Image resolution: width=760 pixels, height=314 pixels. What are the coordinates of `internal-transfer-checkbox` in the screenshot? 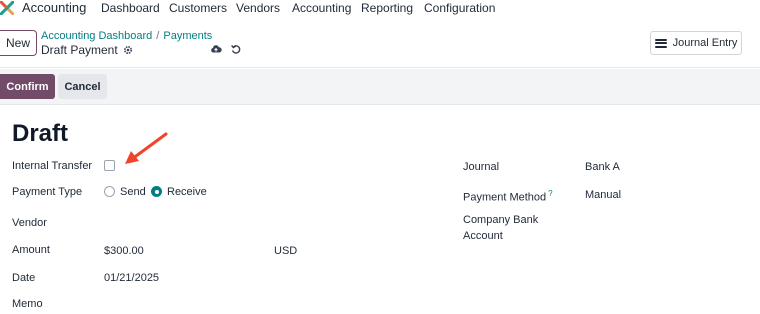 It's located at (109, 165).